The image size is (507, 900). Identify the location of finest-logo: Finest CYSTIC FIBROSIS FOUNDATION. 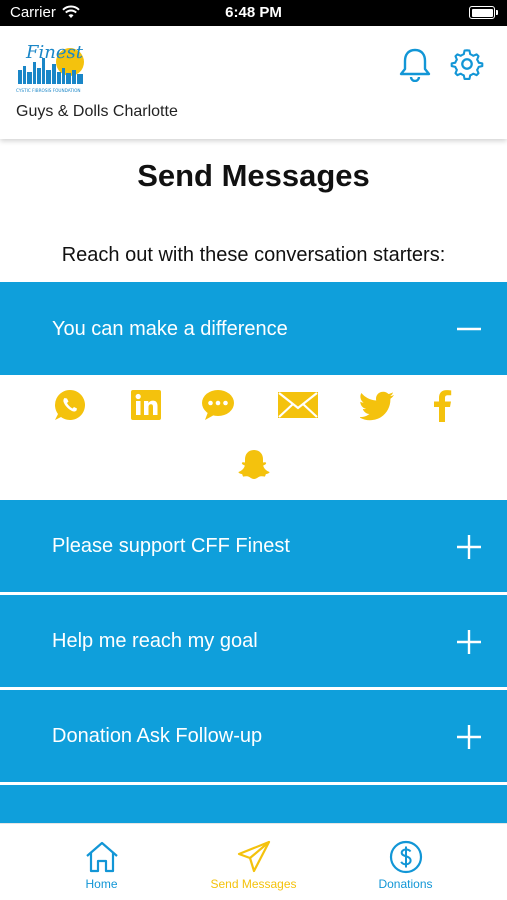
(50, 67).